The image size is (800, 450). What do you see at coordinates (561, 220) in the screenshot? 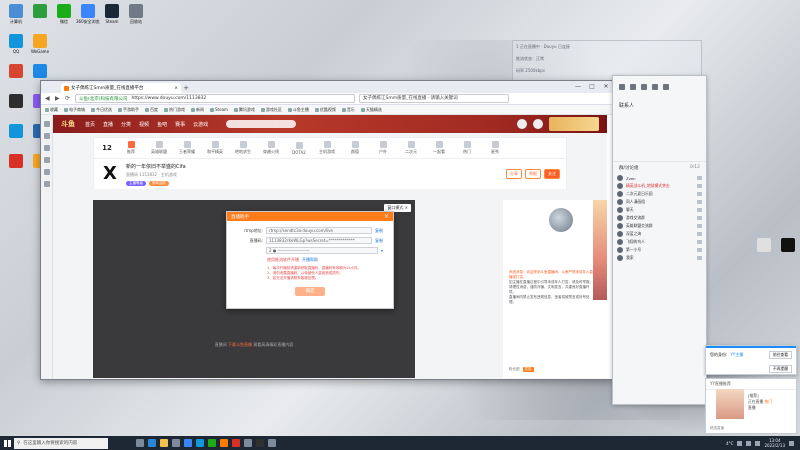
I see `streamer-avatar` at bounding box center [561, 220].